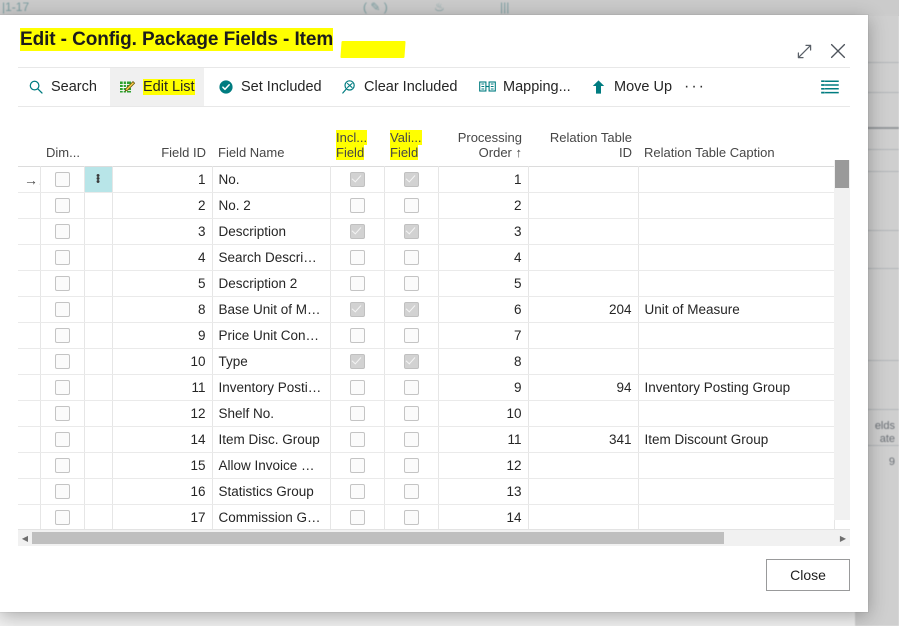 The height and width of the screenshot is (626, 899). Describe the element at coordinates (399, 87) in the screenshot. I see `command-clear-included: Clear Included` at that location.